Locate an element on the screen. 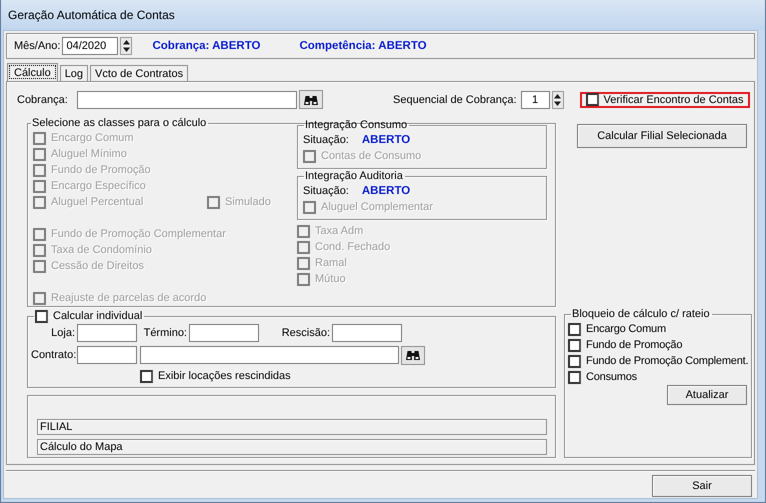 This screenshot has width=766, height=503. bloqueio-checkbox: Consumos is located at coordinates (659, 377).